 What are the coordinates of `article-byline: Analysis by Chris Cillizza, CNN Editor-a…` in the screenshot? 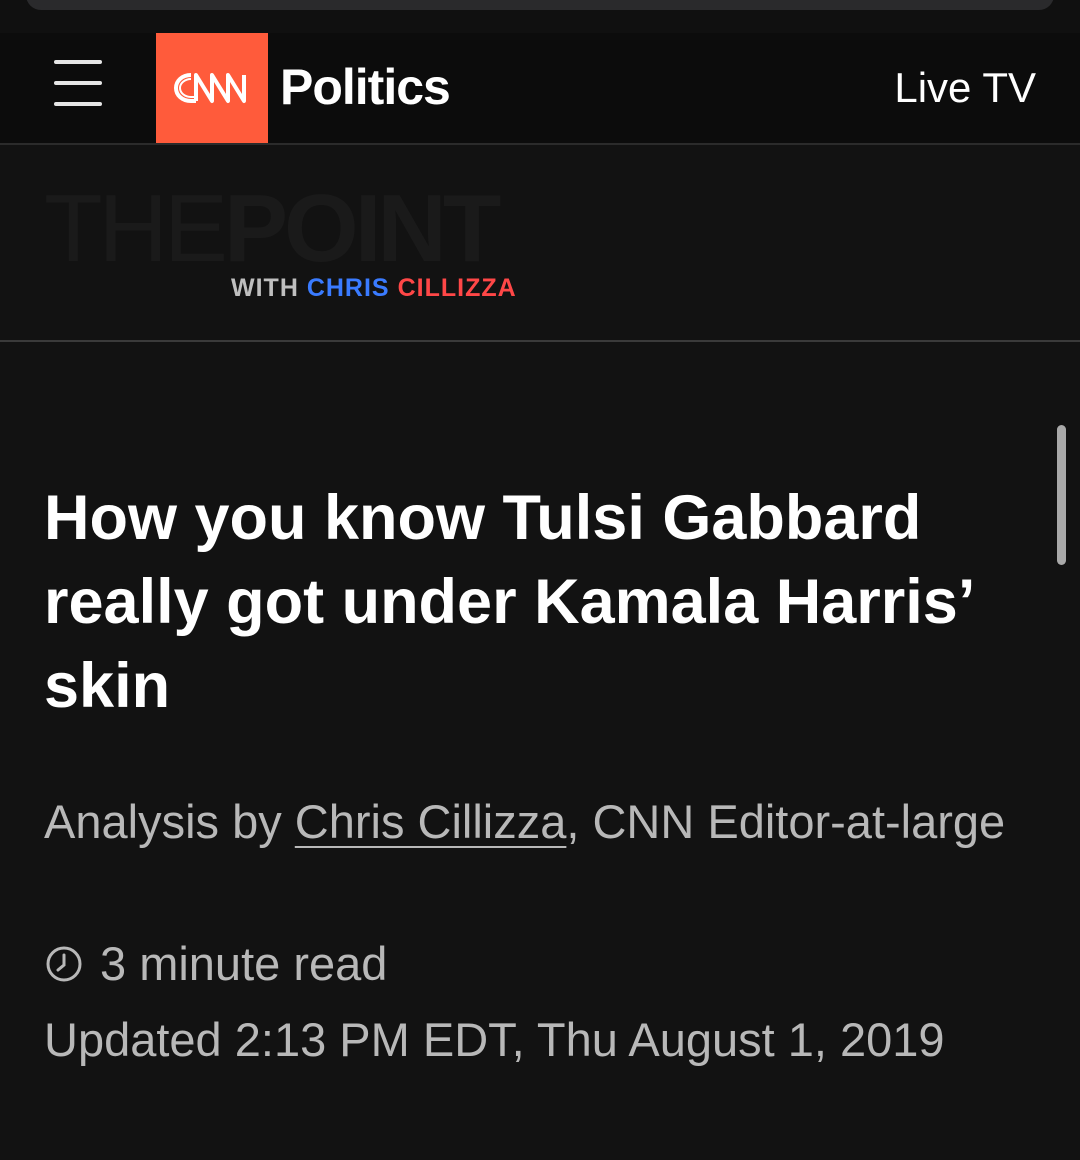 It's located at (539, 822).